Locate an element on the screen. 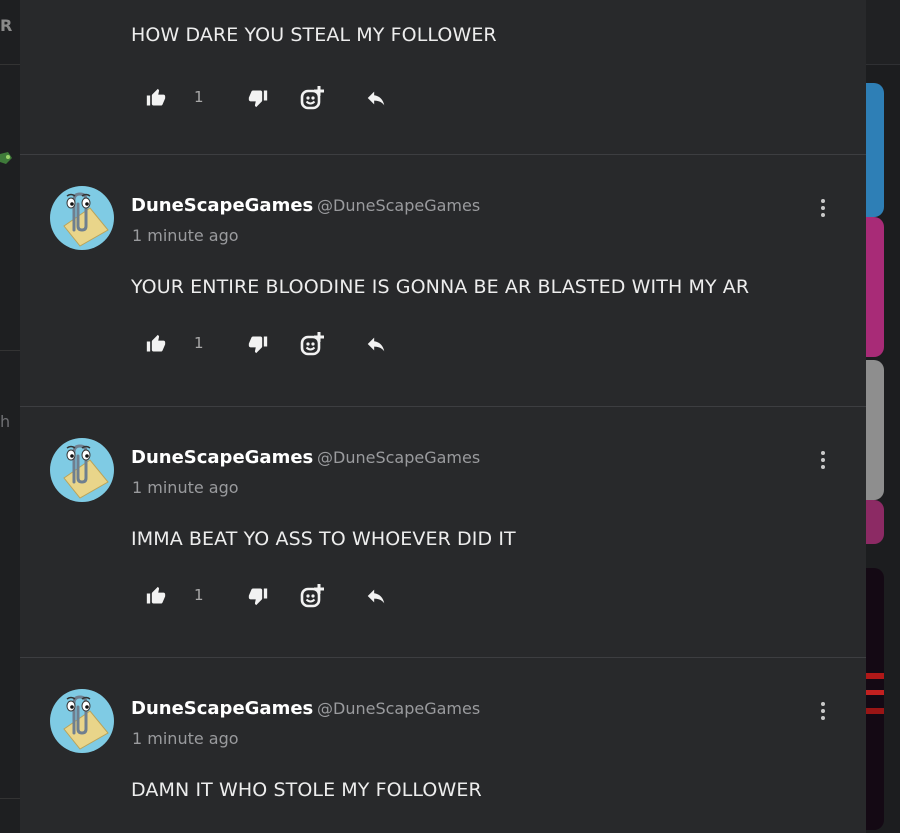 This screenshot has width=900, height=833. background-header is located at coordinates (883, 32).